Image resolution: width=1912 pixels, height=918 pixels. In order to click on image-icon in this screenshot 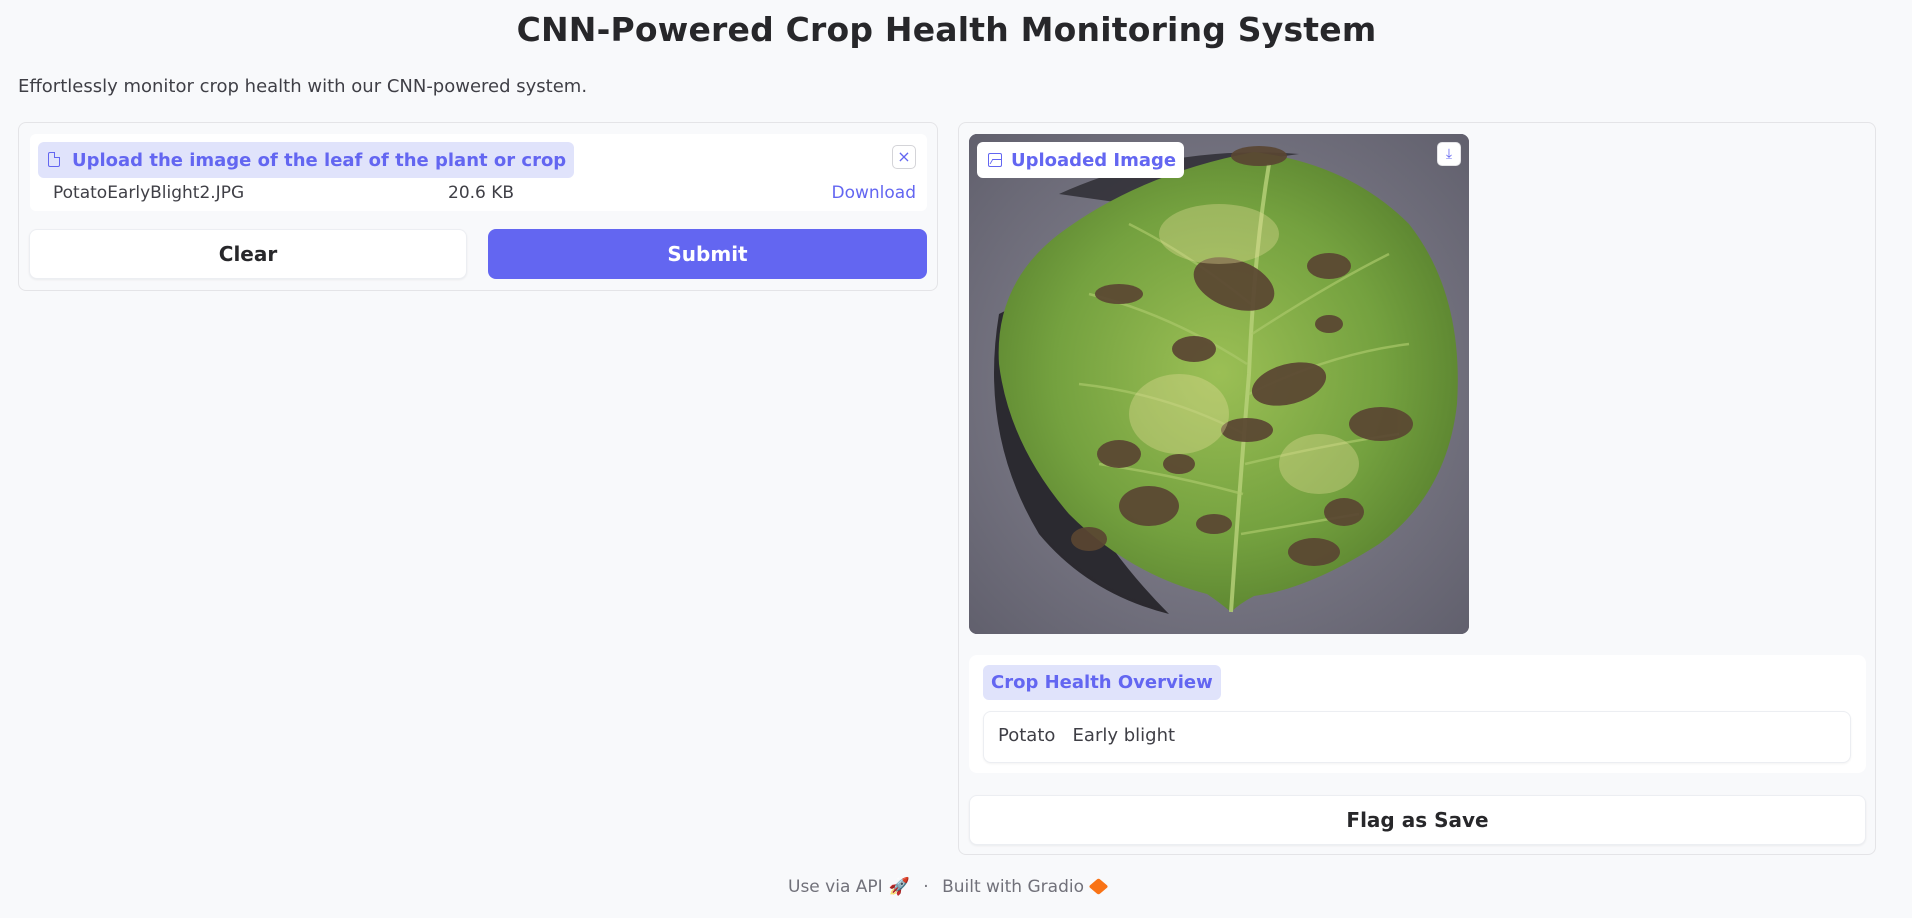, I will do `click(995, 160)`.